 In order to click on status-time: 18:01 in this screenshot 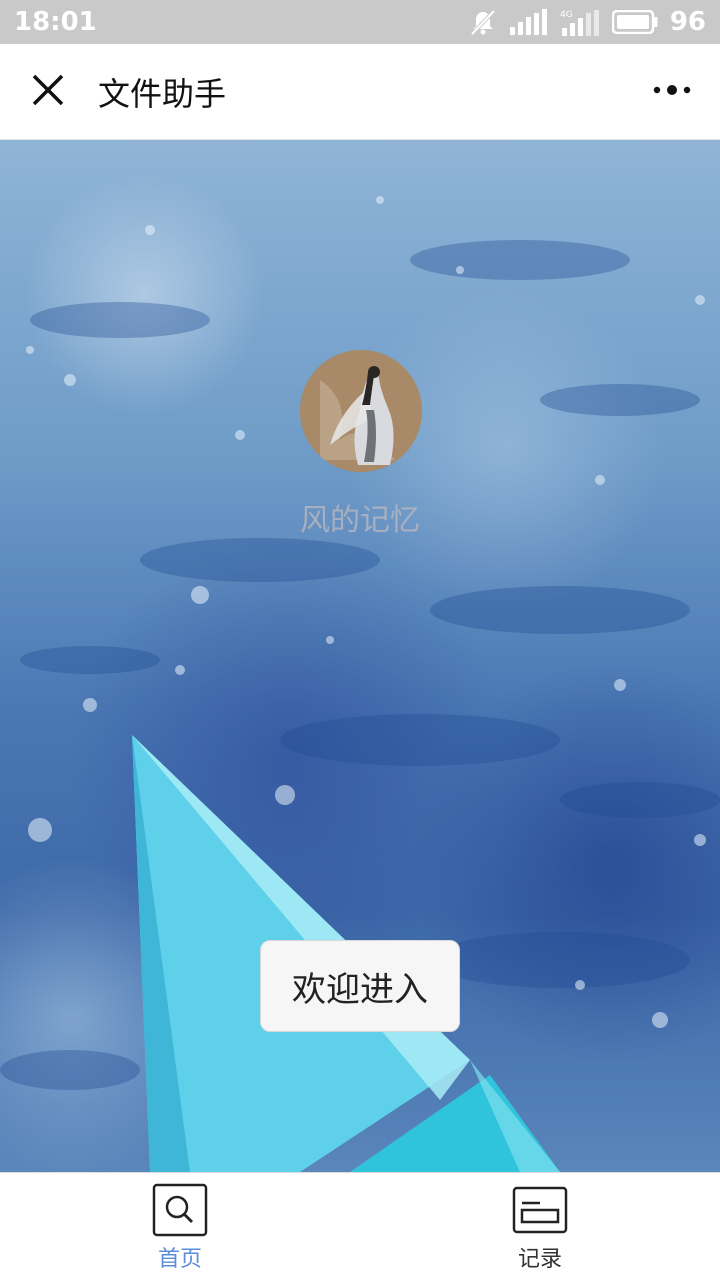, I will do `click(55, 22)`.